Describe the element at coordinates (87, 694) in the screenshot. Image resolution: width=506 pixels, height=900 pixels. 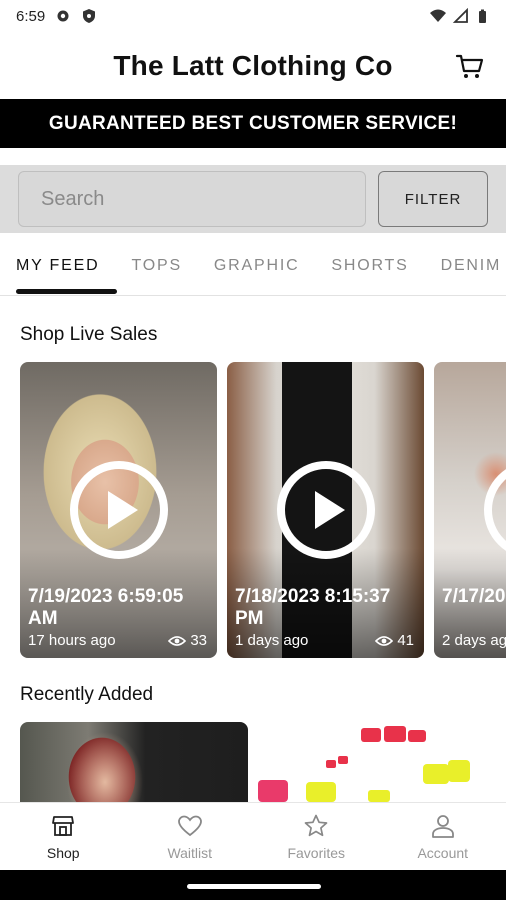
I see `recently-added-heading: Recently Added` at that location.